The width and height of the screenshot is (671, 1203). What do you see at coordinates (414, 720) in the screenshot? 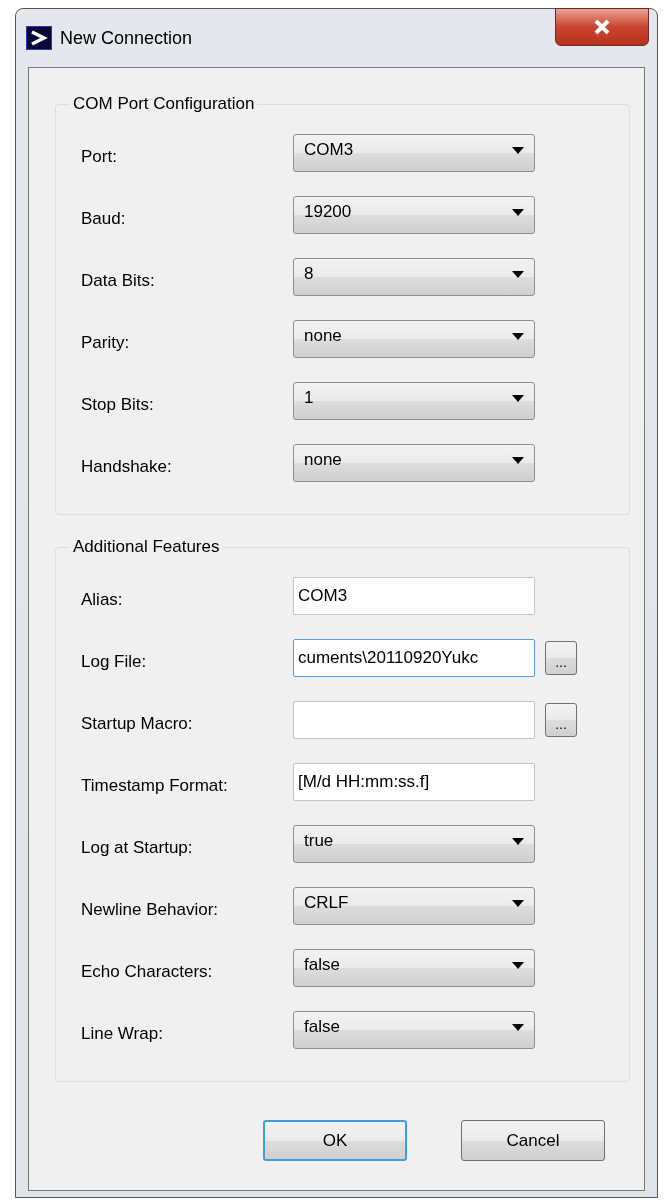
I see `text-field` at bounding box center [414, 720].